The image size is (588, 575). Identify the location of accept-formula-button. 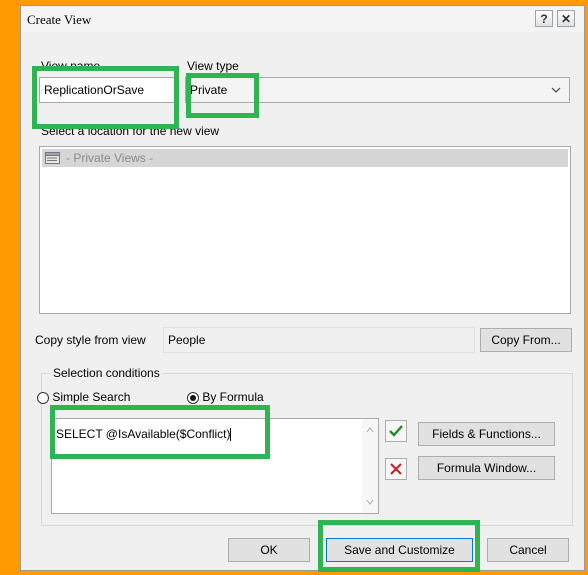
(396, 431).